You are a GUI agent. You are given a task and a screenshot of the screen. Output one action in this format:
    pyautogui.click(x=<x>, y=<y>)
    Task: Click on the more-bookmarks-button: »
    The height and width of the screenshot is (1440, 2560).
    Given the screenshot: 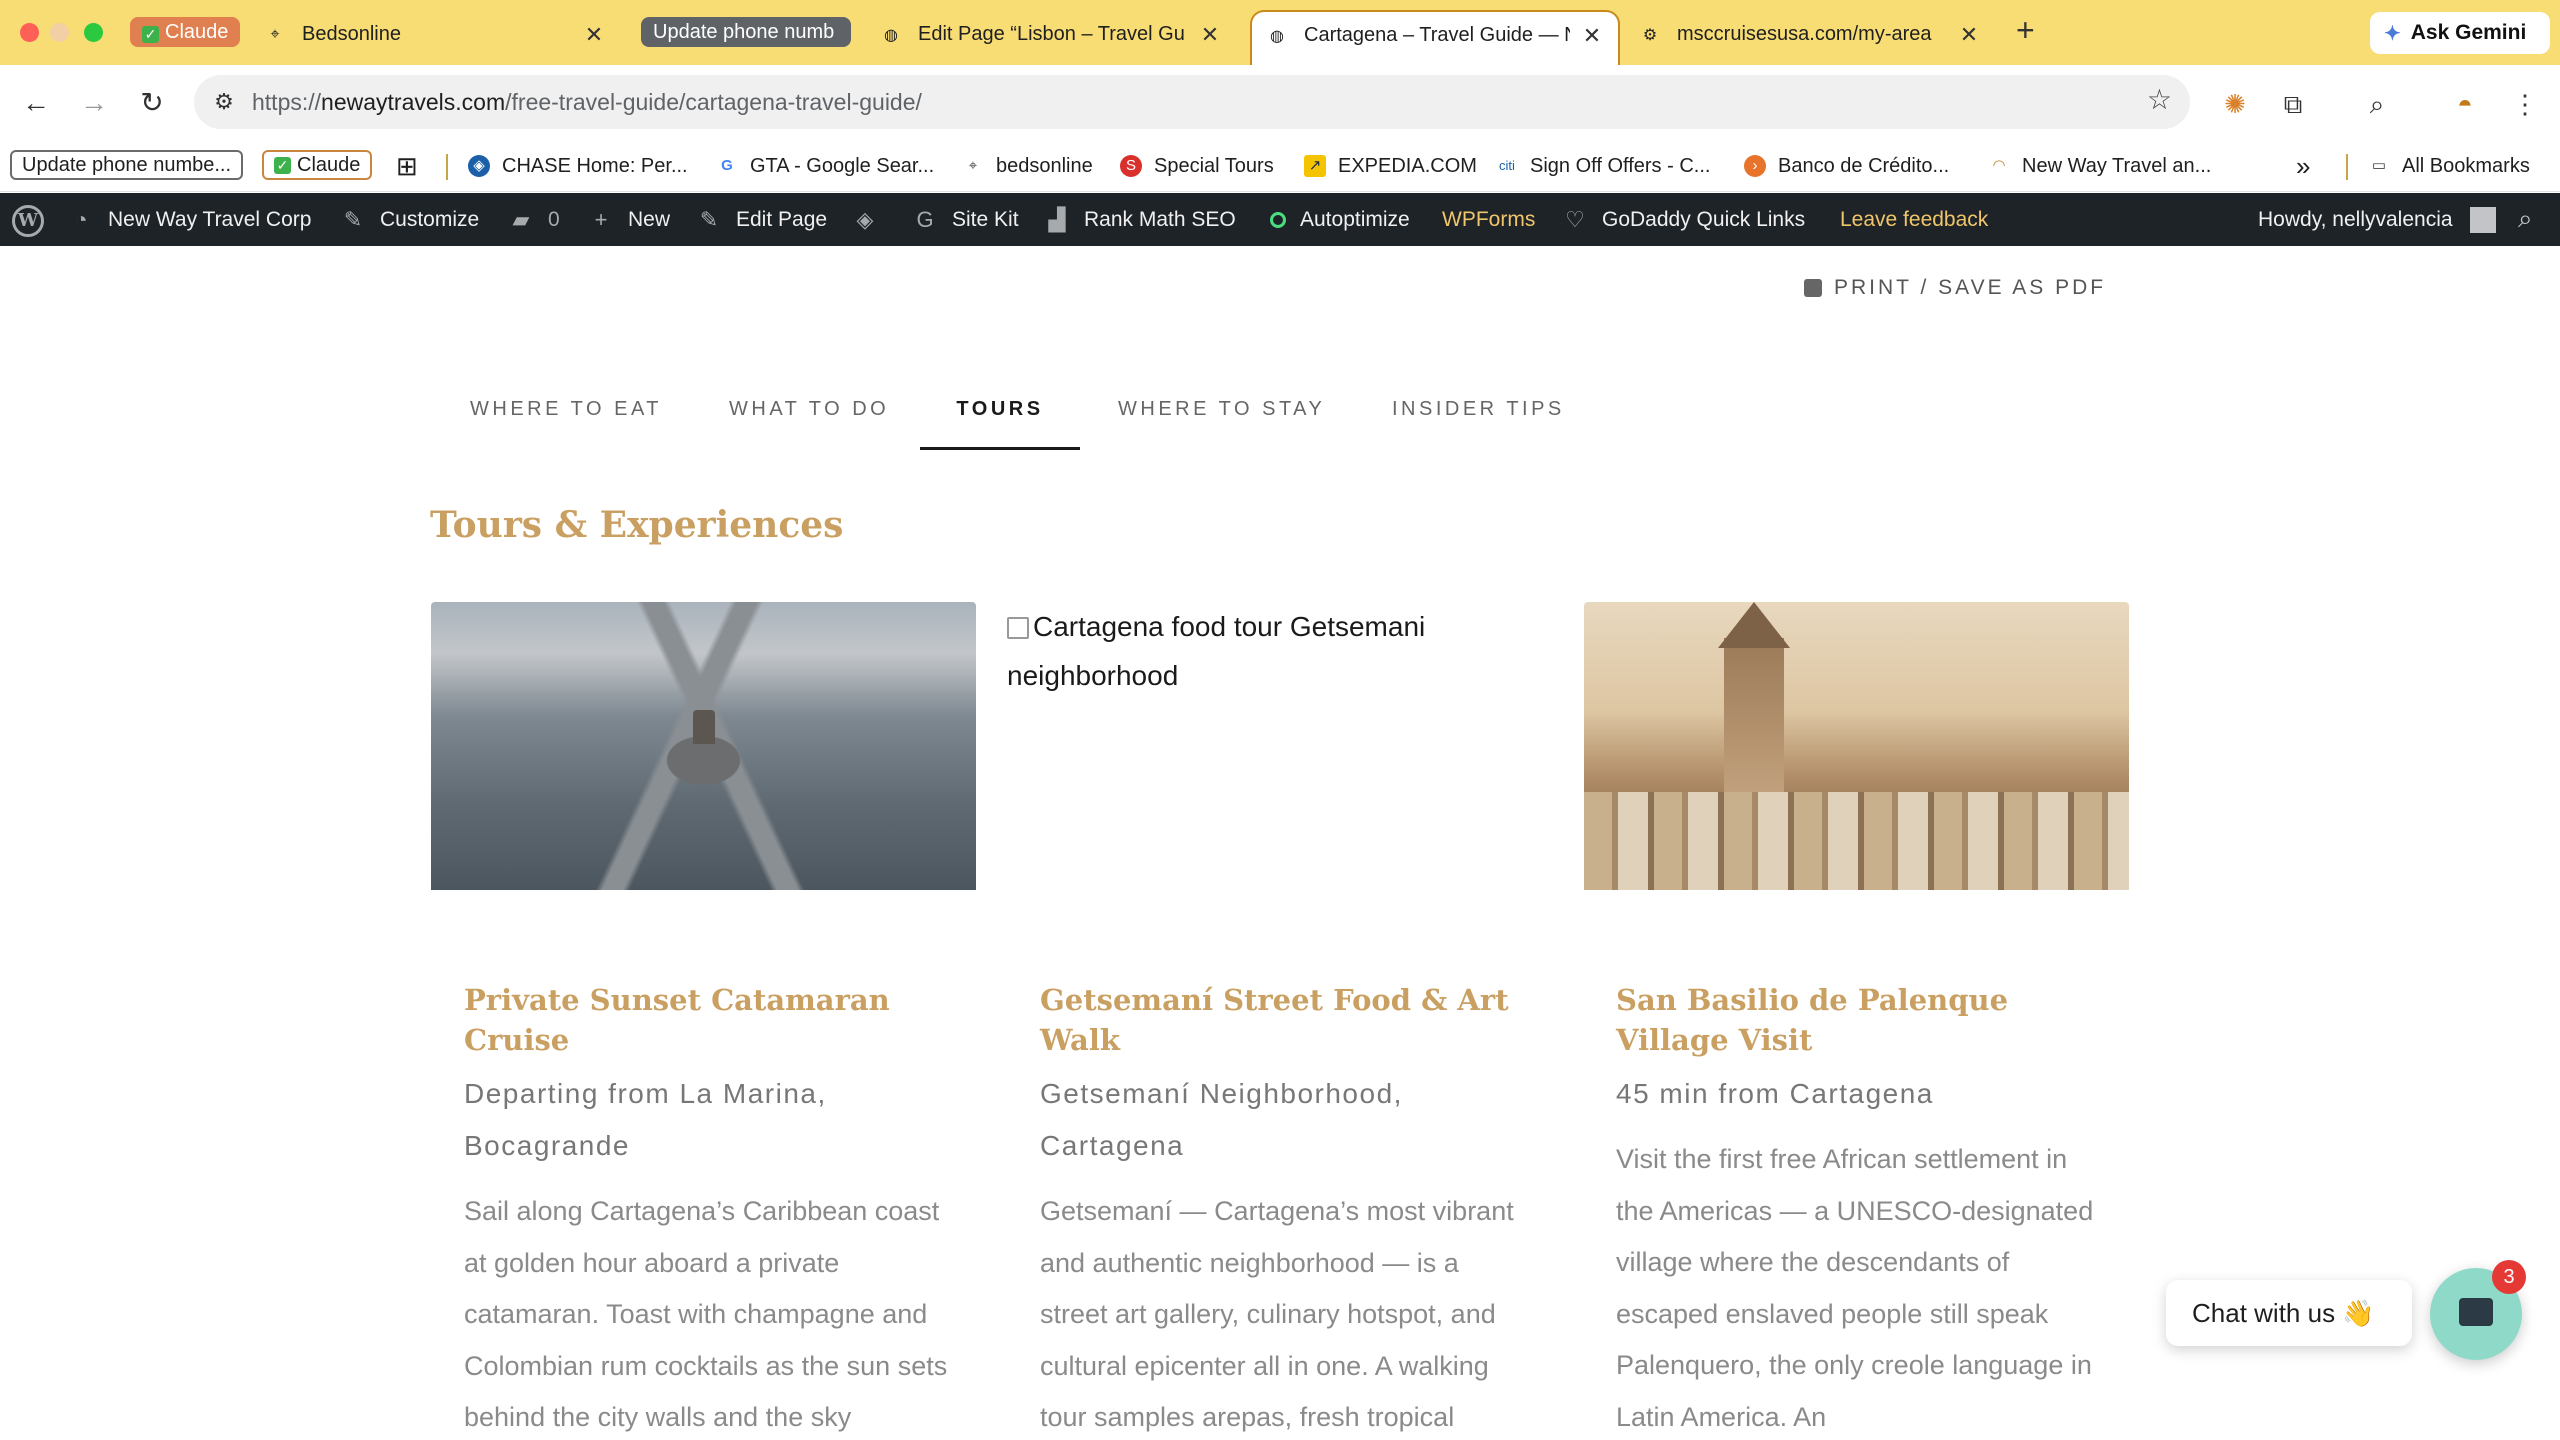 What is the action you would take?
    pyautogui.click(x=2303, y=166)
    